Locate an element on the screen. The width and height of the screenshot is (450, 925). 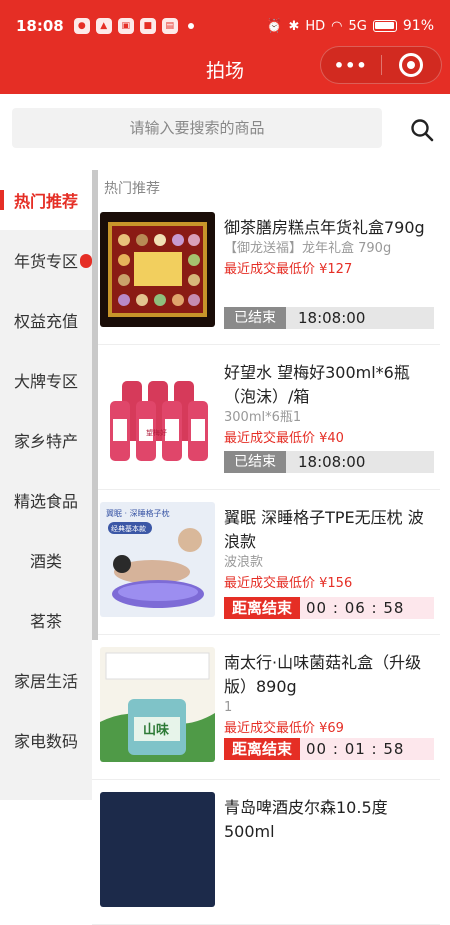
product-name: 翼眠 深睡格子TPE无压枕 波浪款 is located at coordinates (324, 529).